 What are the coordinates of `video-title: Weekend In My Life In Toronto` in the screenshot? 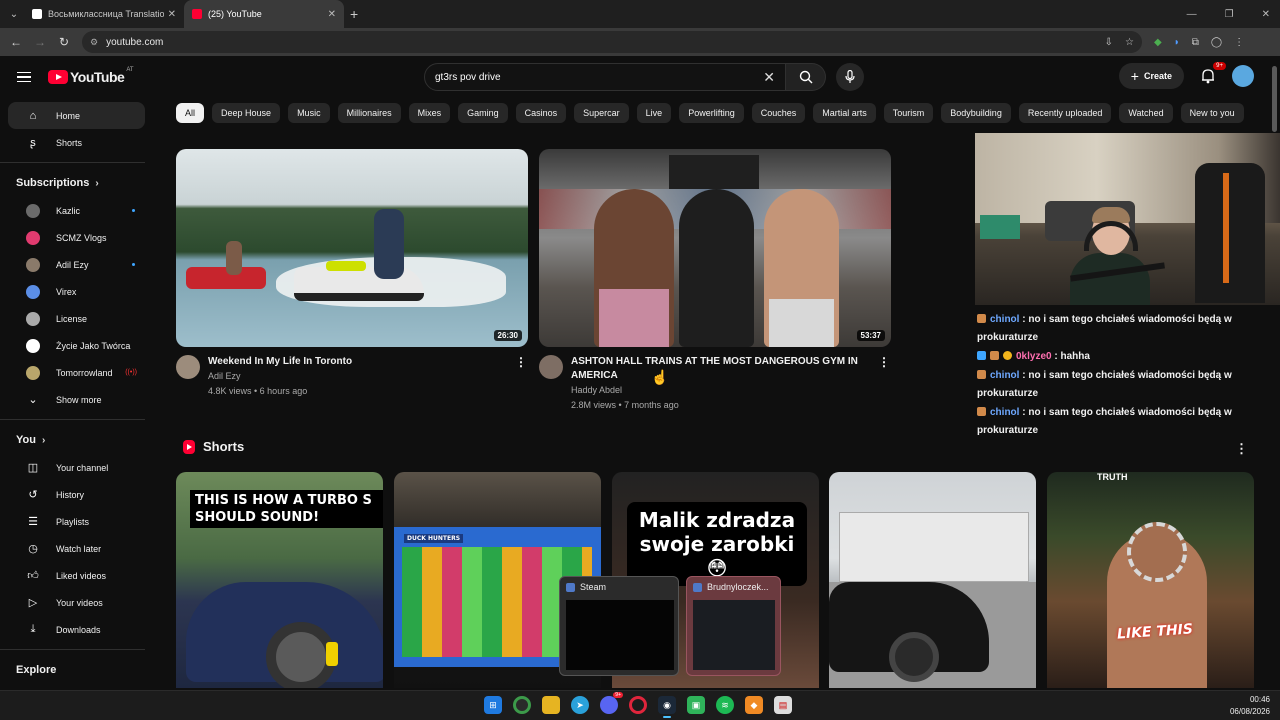 It's located at (361, 362).